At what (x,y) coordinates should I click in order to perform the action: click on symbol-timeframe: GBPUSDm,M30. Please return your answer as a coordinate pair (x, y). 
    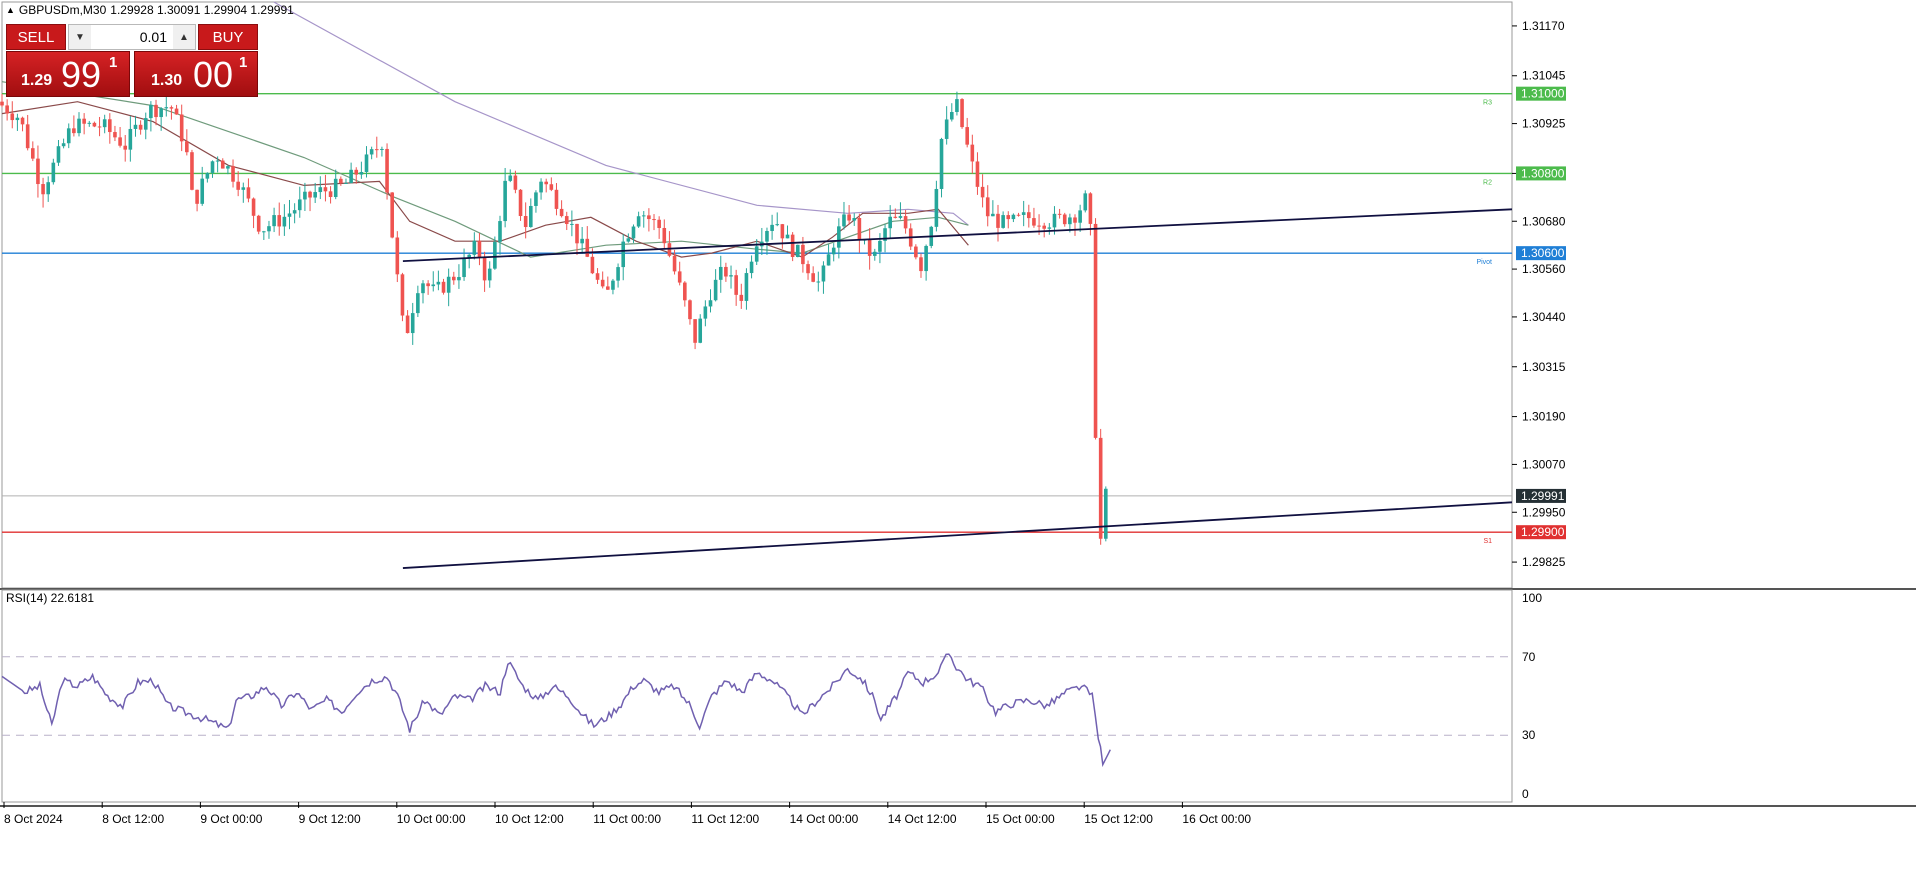
    Looking at the image, I should click on (62, 10).